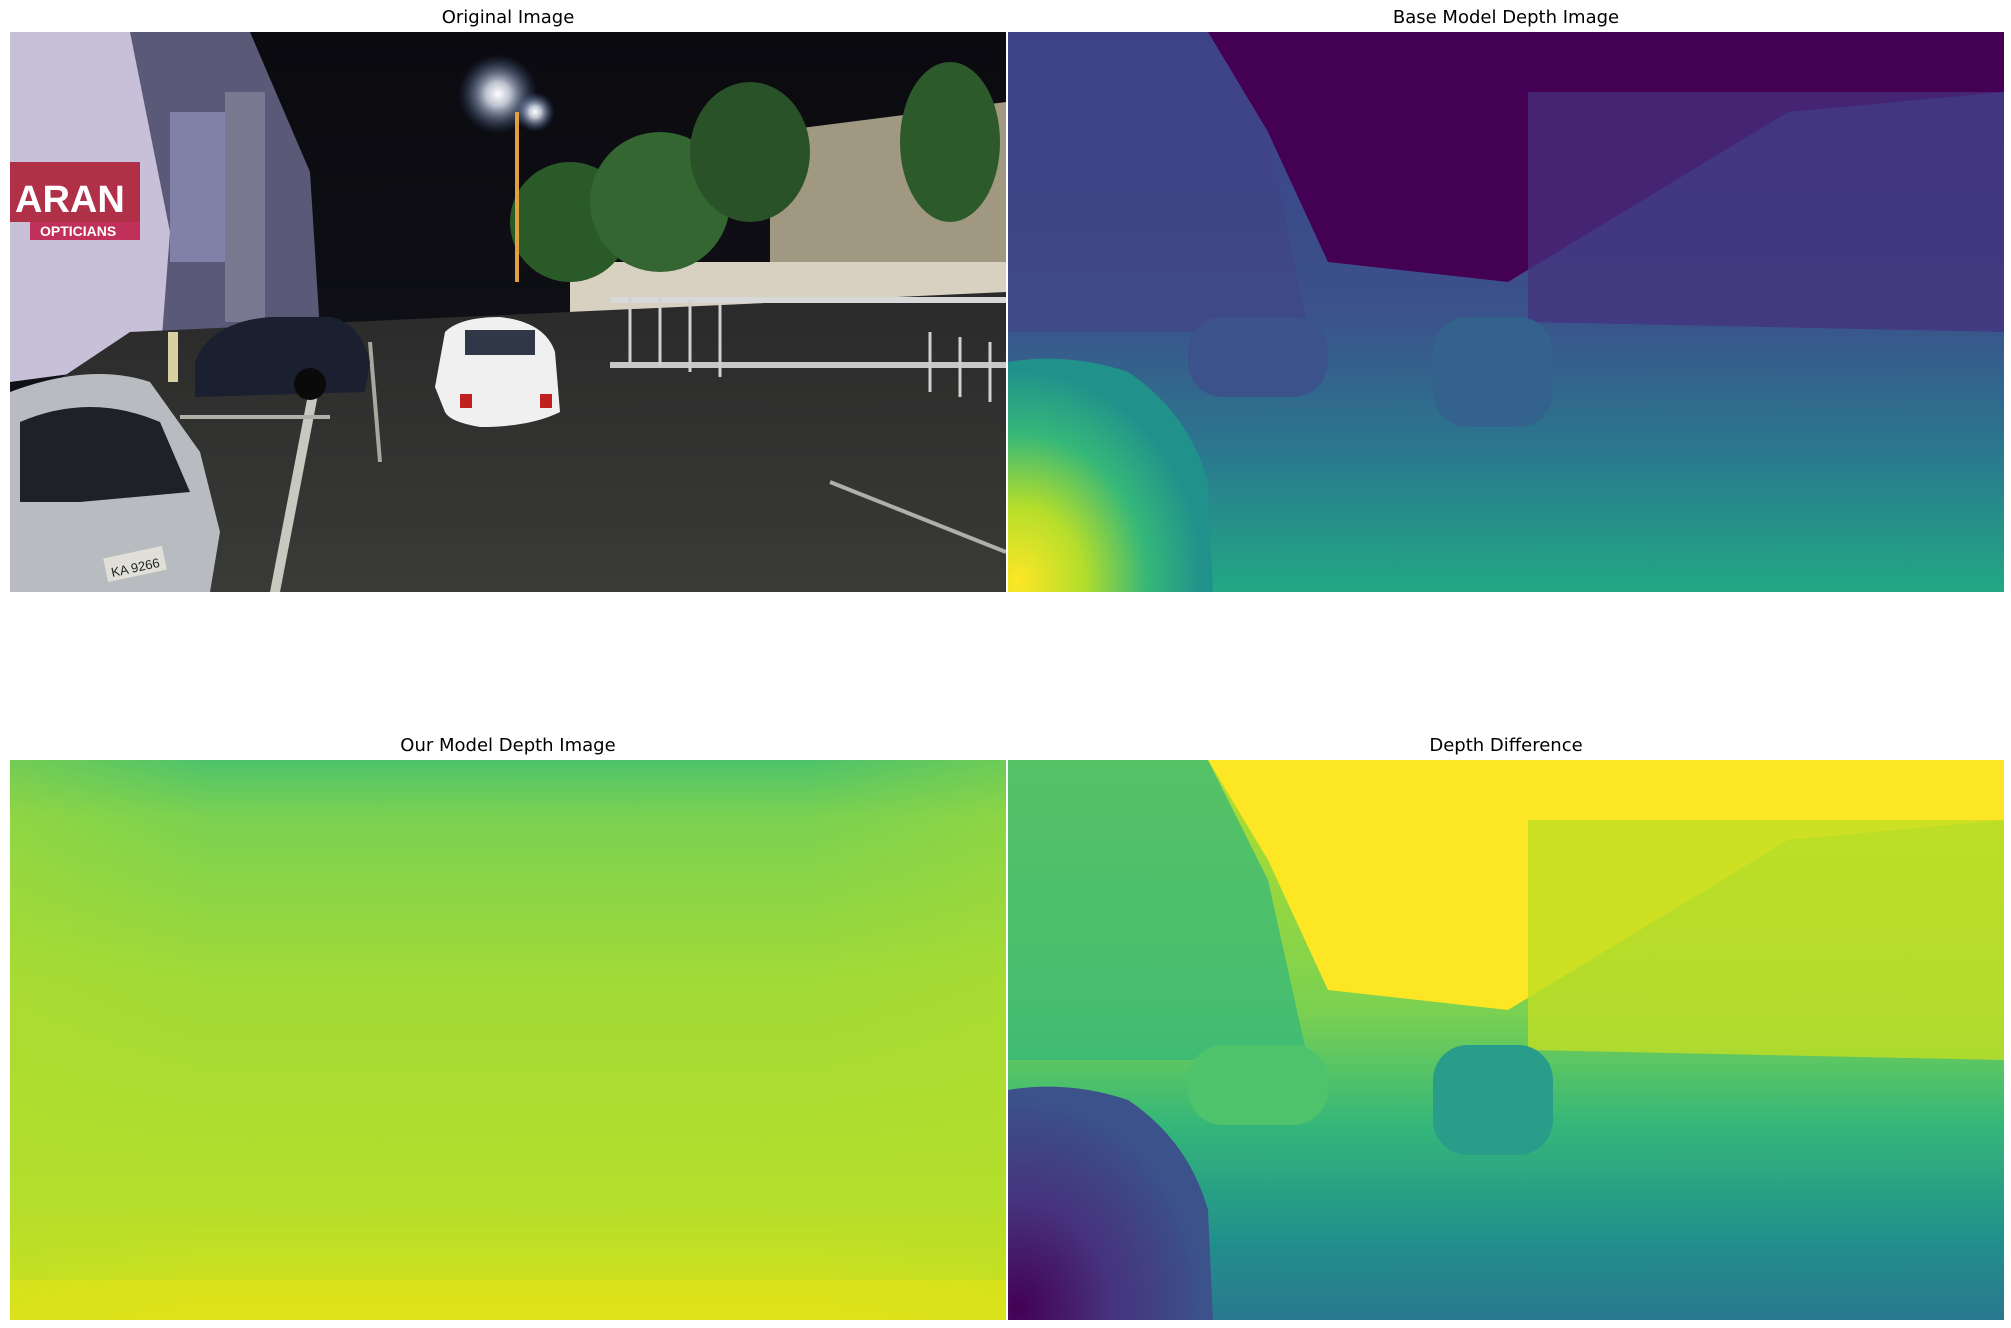 The image size is (2011, 1328). What do you see at coordinates (70, 200) in the screenshot?
I see `shop-sign-text: ARAN` at bounding box center [70, 200].